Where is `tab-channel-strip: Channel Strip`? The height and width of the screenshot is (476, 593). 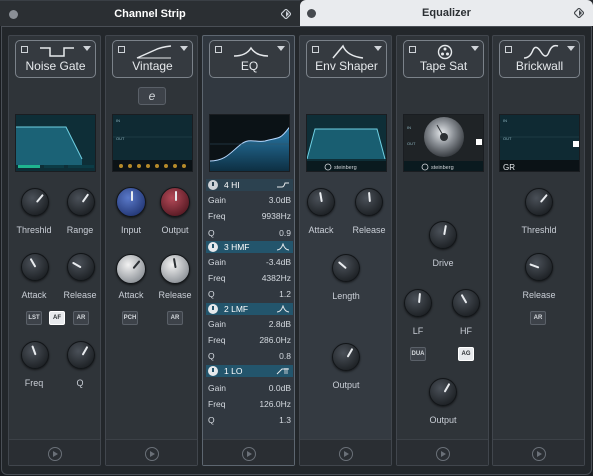
tab-channel-strip: Channel Strip is located at coordinates (150, 13).